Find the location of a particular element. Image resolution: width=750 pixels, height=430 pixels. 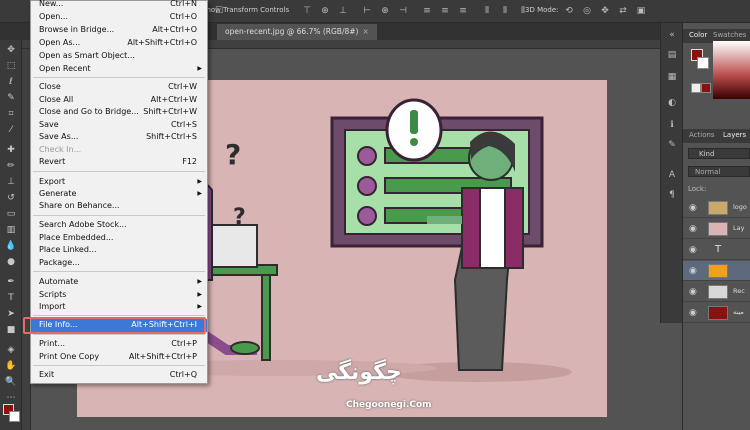

align-left-icon: ⊢ is located at coordinates (367, 11).